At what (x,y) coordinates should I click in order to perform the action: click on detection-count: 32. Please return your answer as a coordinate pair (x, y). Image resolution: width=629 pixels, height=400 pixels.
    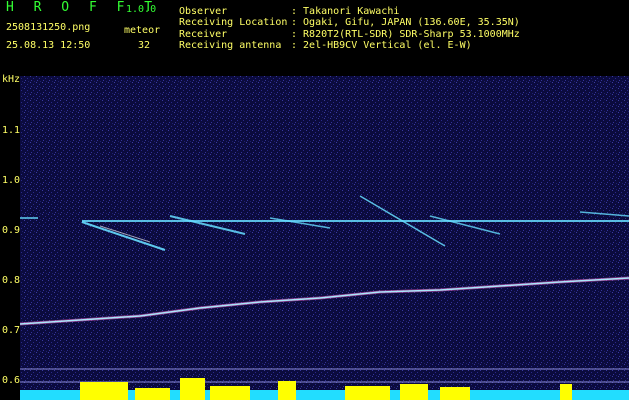
    Looking at the image, I should click on (144, 45).